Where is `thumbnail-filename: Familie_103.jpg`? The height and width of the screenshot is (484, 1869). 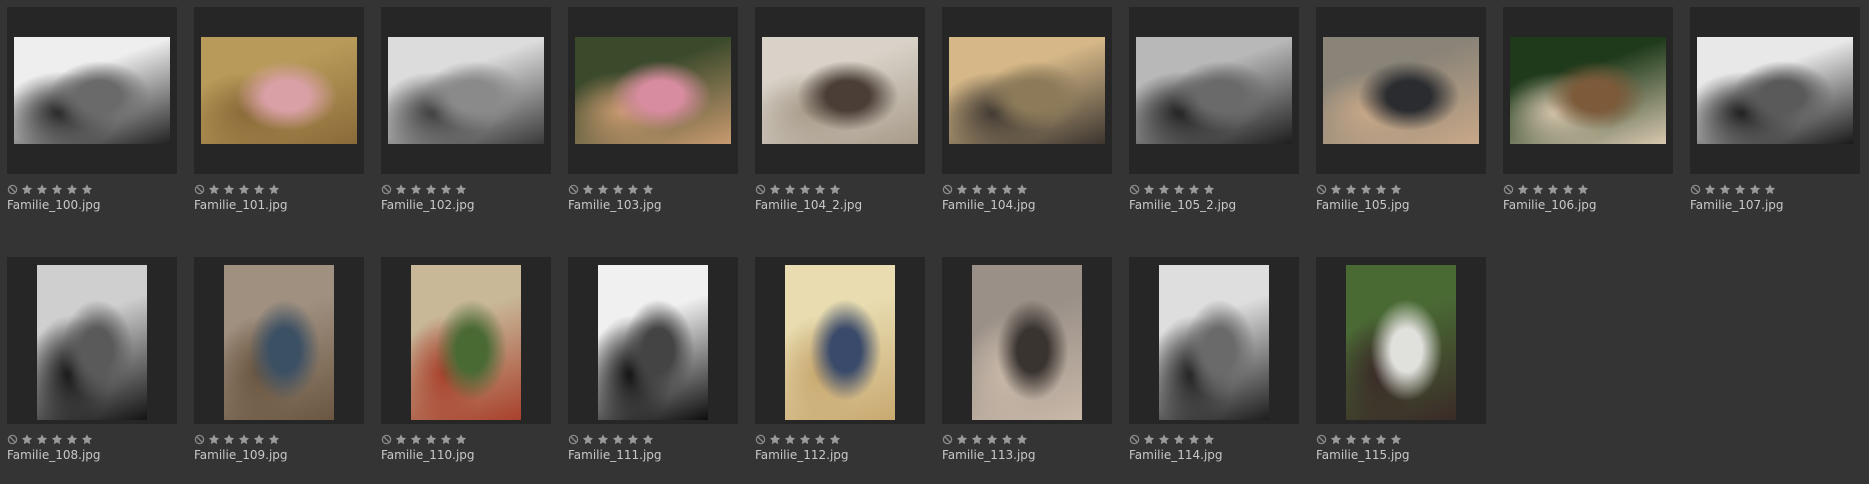 thumbnail-filename: Familie_103.jpg is located at coordinates (653, 205).